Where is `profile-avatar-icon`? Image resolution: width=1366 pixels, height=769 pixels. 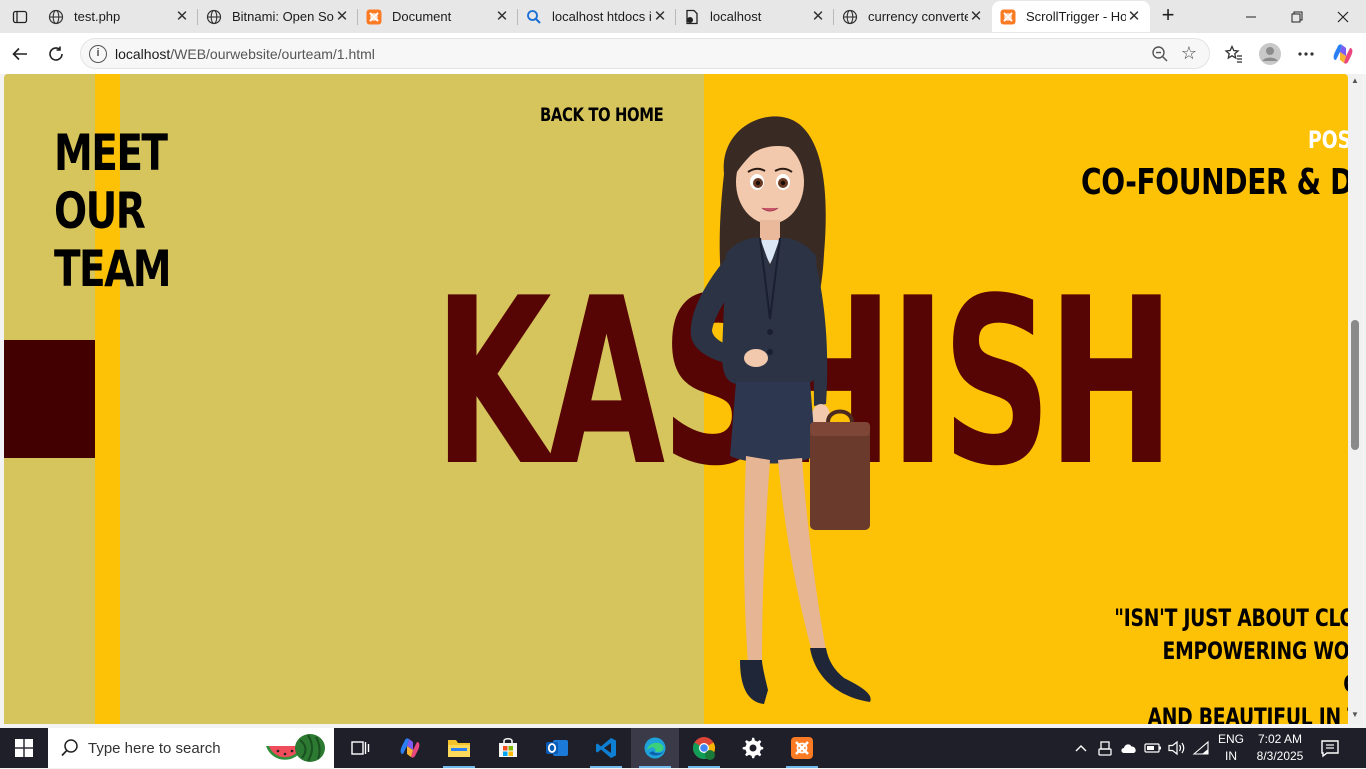 profile-avatar-icon is located at coordinates (1270, 54).